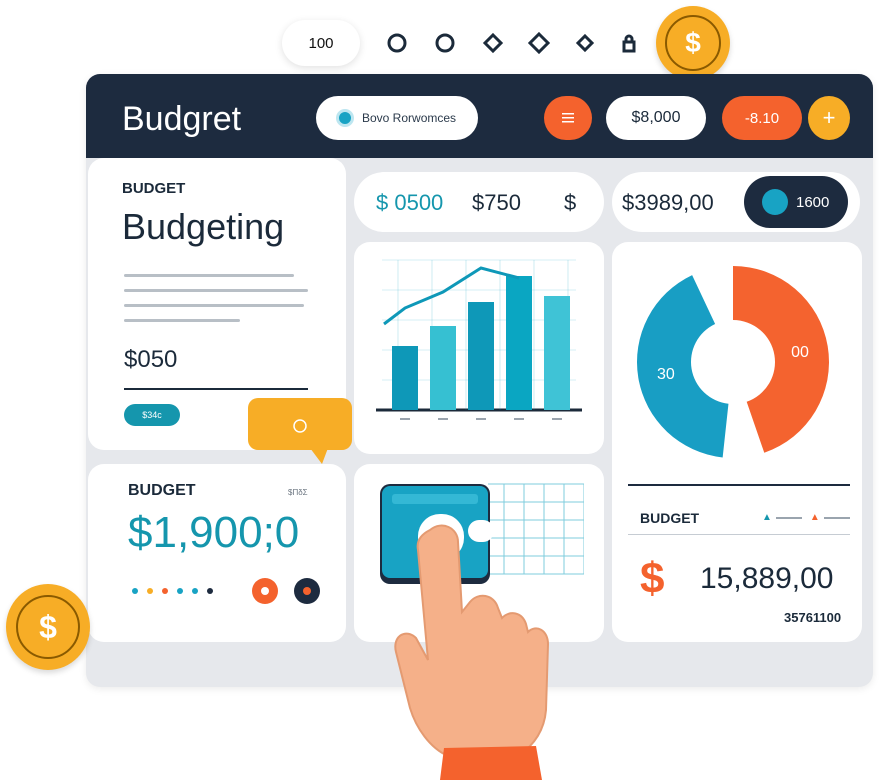 This screenshot has width=879, height=780. I want to click on summary-sub: 35761100, so click(813, 617).